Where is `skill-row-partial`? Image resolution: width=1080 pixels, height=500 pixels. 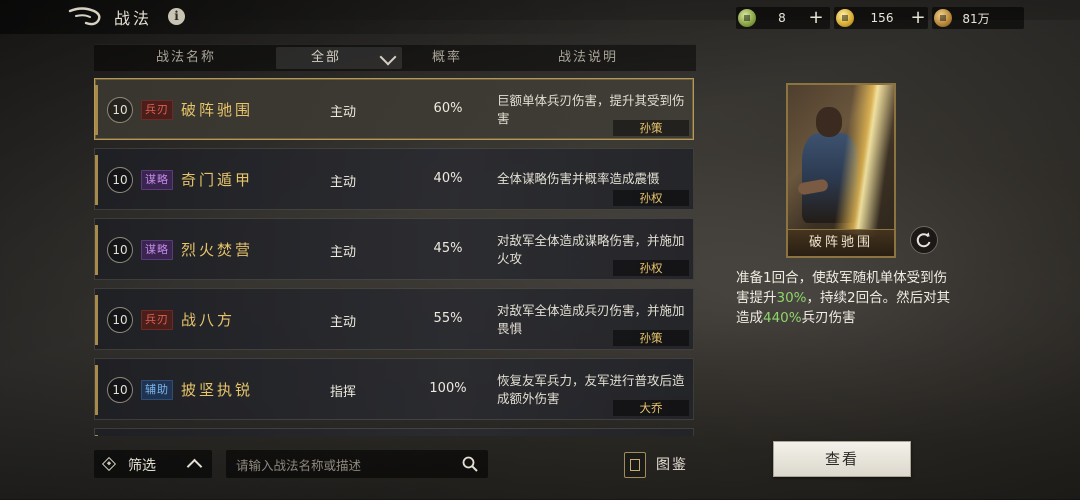 skill-row-partial is located at coordinates (394, 432).